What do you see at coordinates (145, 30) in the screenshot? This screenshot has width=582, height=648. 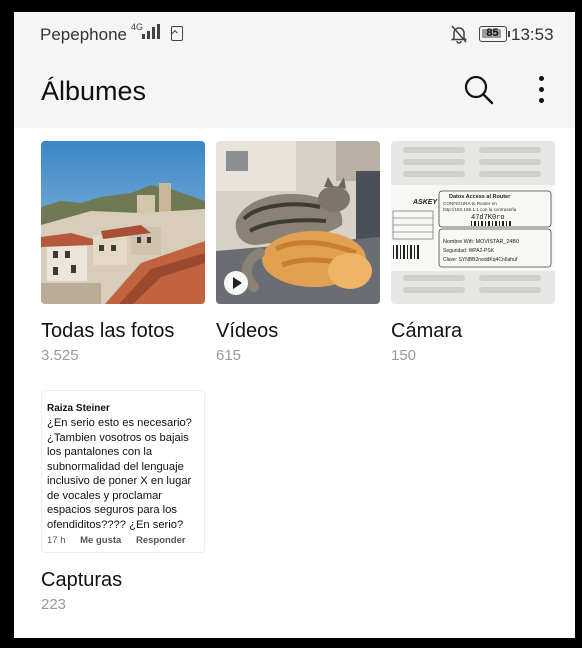 I see `signal-icon: 4G` at bounding box center [145, 30].